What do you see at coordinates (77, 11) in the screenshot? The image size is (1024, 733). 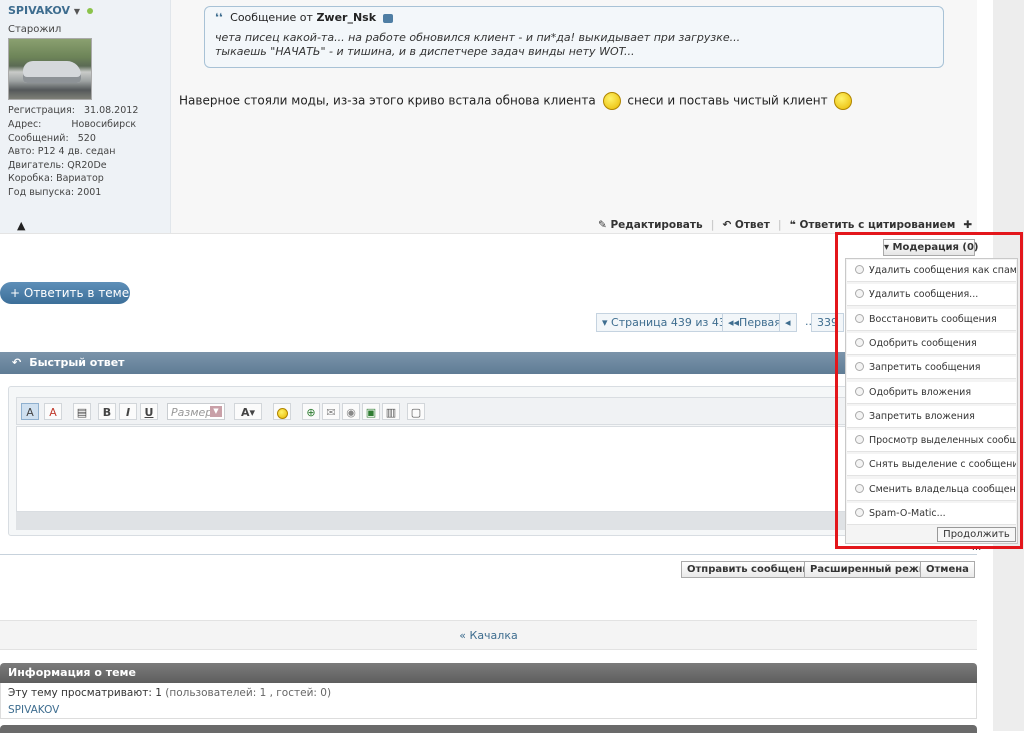 I see `chevron-down-icon: ▼` at bounding box center [77, 11].